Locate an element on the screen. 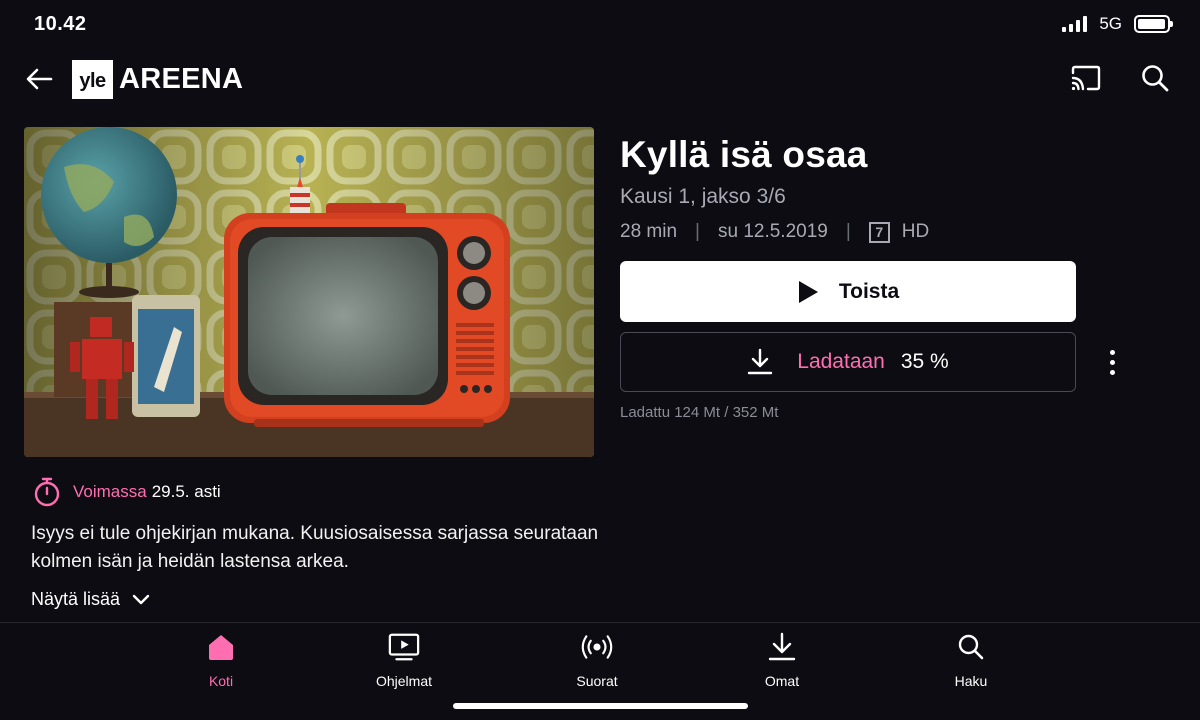 This screenshot has height=720, width=1200. availability-label: Voimassa is located at coordinates (110, 491).